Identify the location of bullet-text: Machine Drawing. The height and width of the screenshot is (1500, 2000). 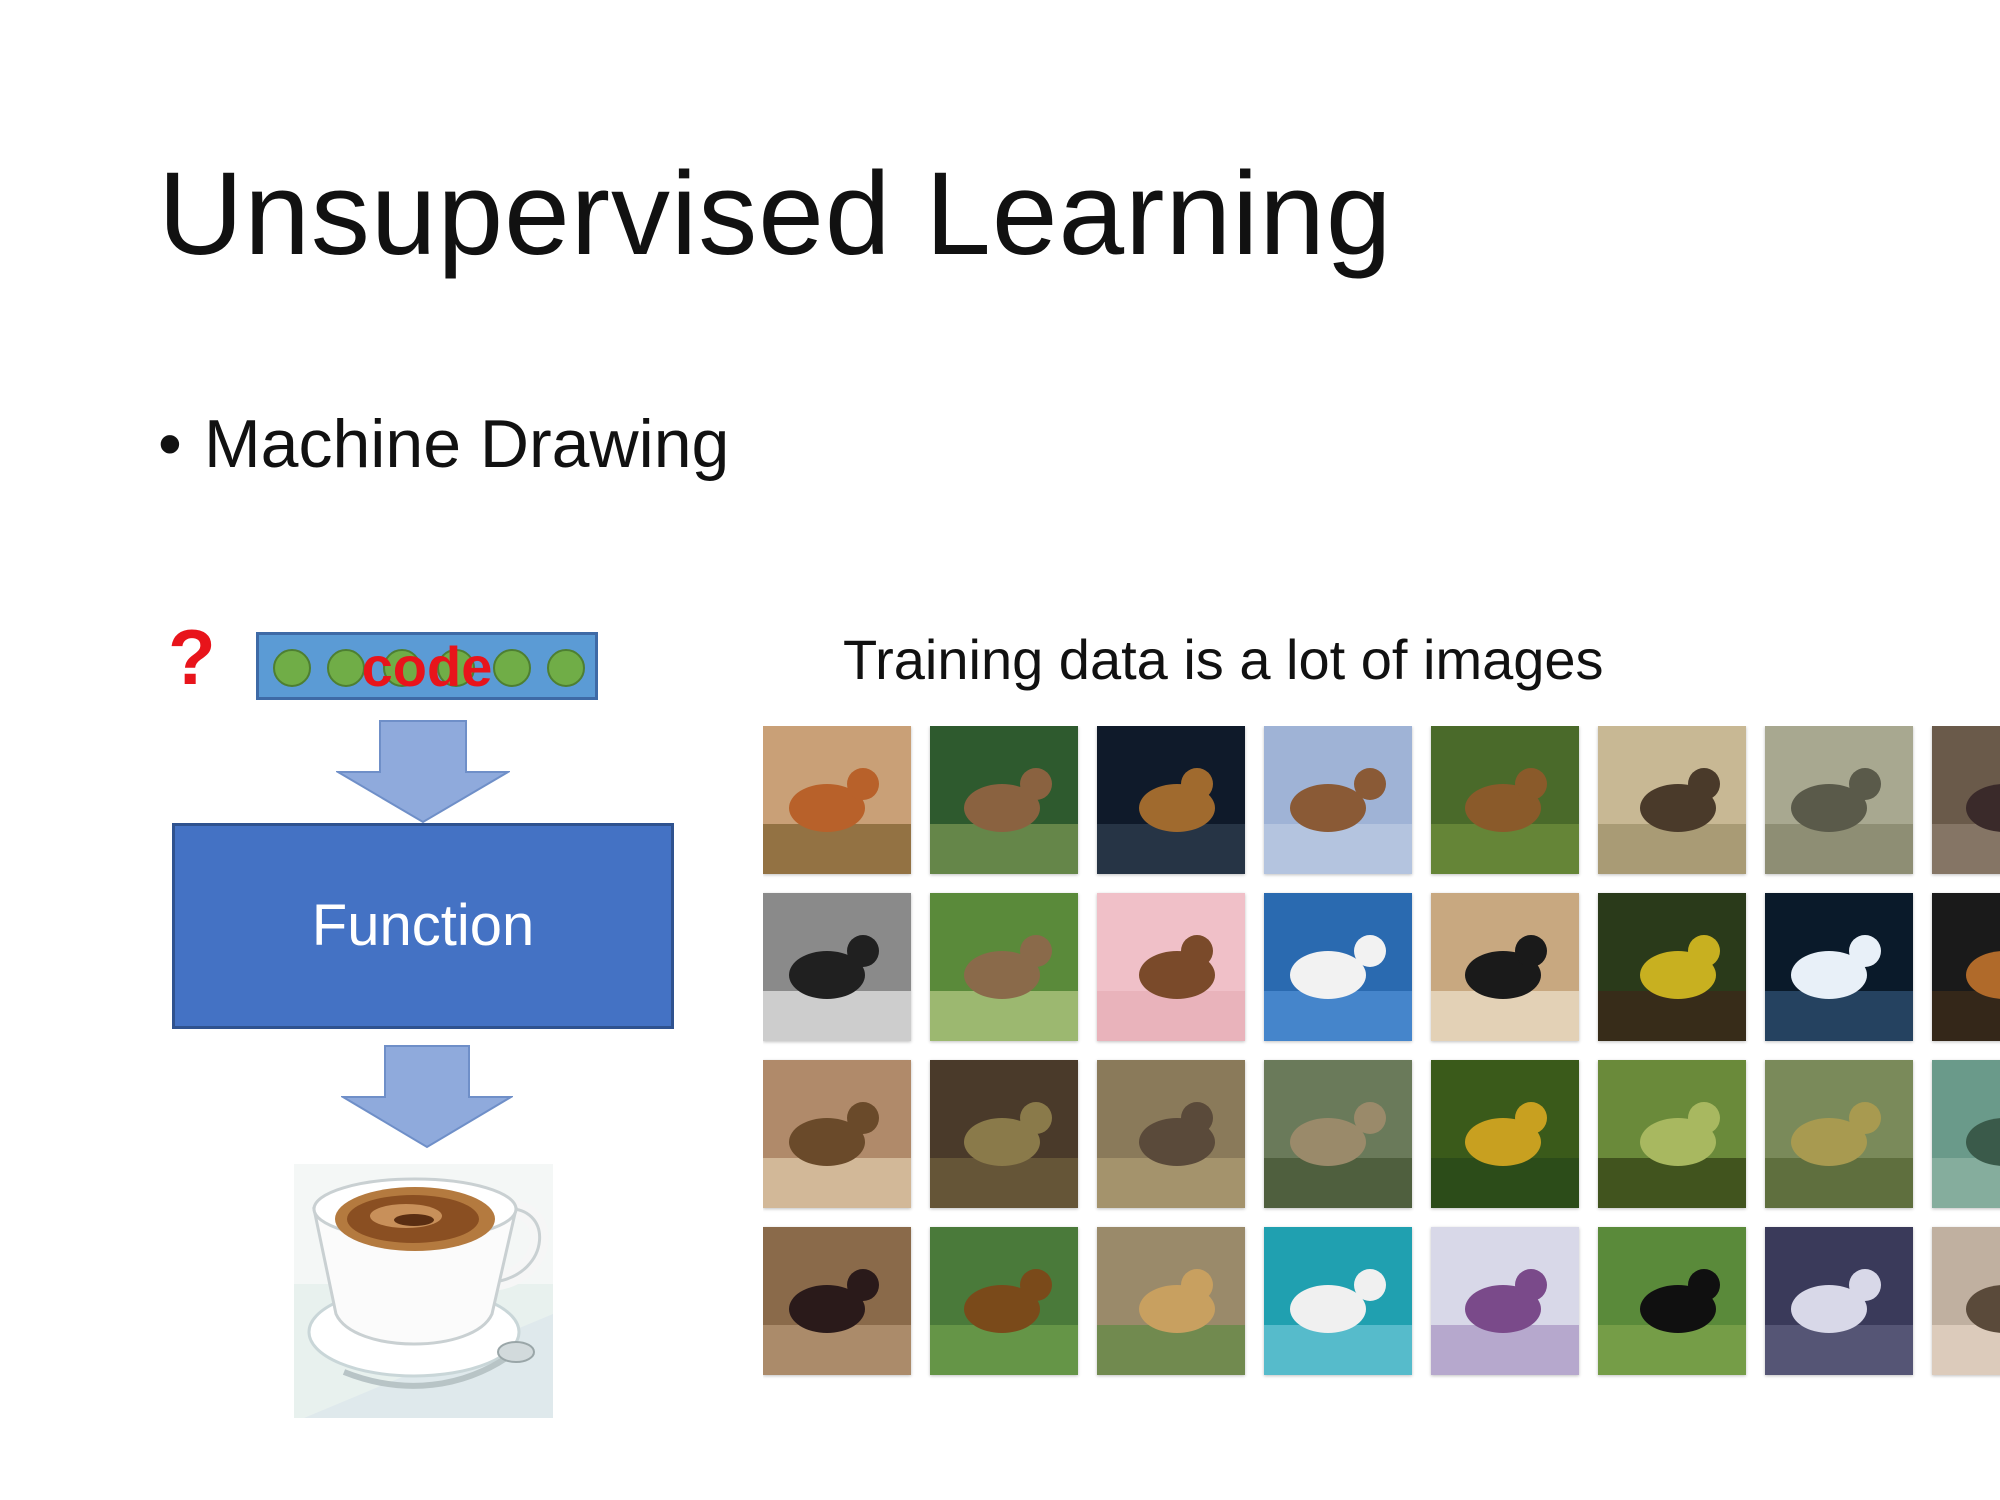
(467, 444).